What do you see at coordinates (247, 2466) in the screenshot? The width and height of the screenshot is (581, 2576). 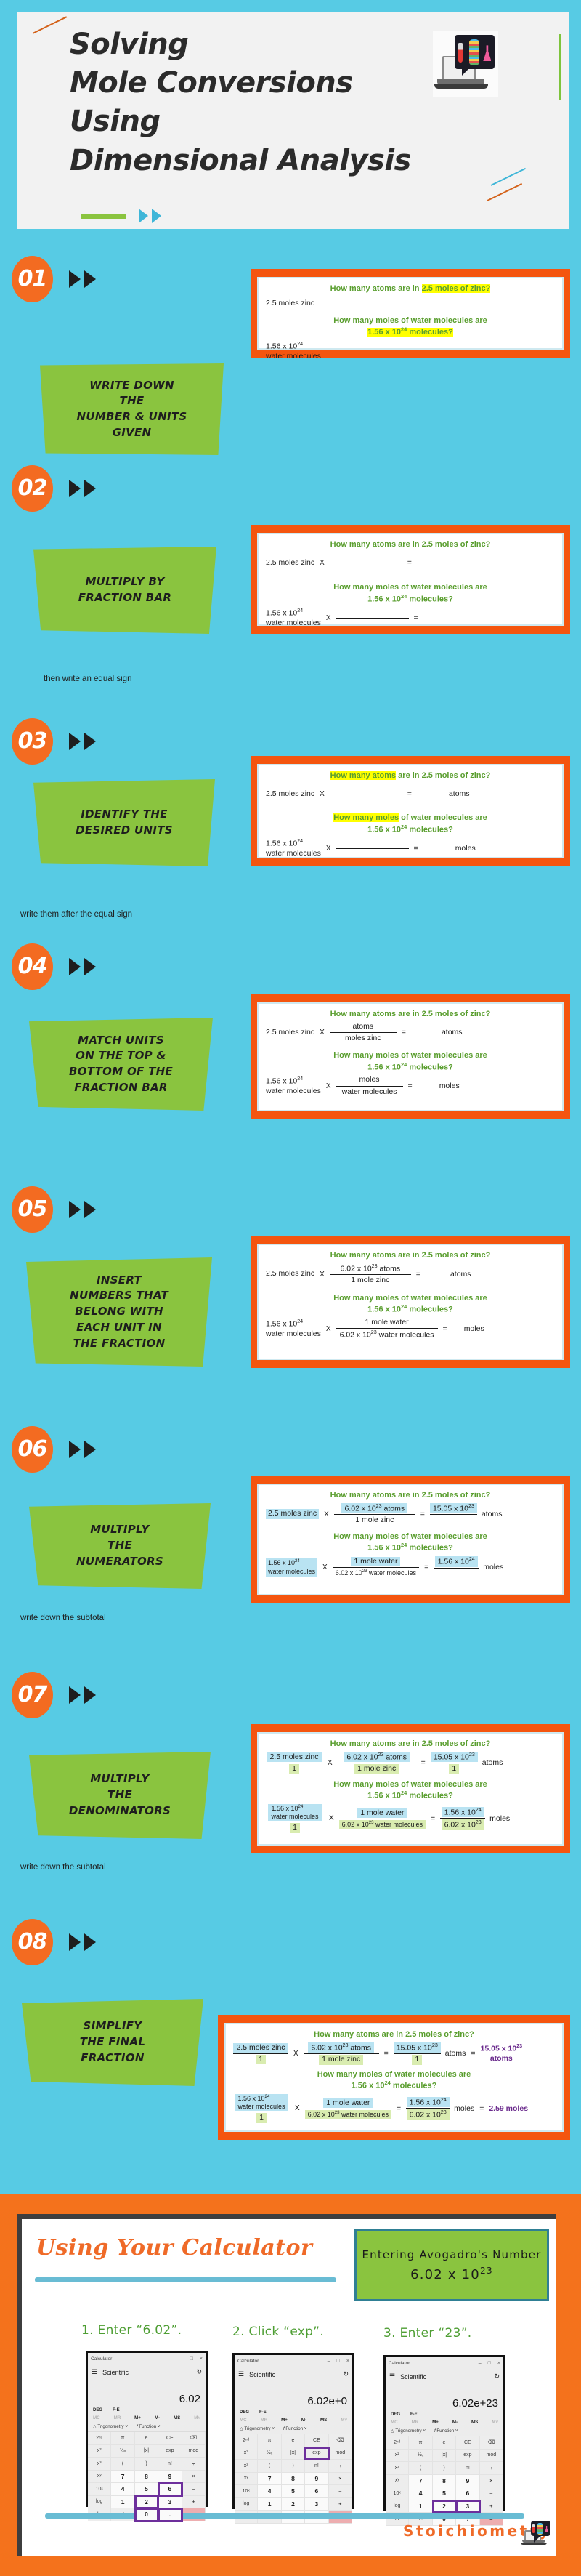 I see `key-x-cubed: x³` at bounding box center [247, 2466].